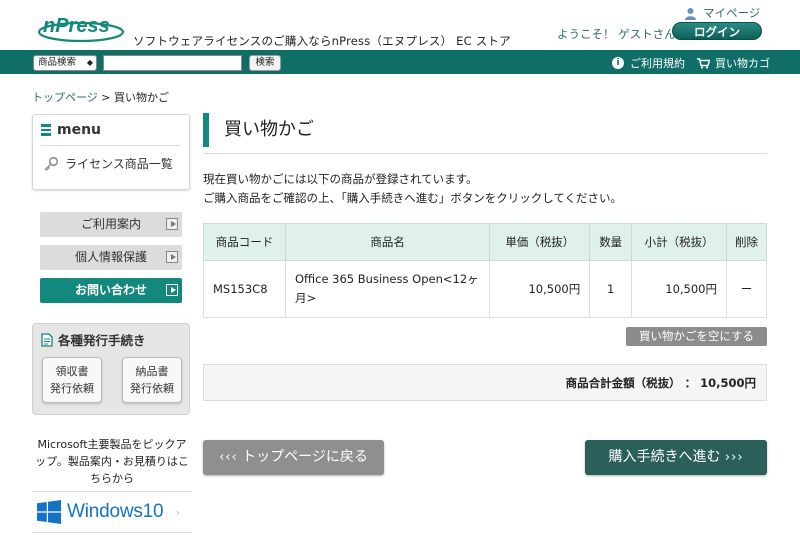 The width and height of the screenshot is (800, 536). Describe the element at coordinates (728, 383) in the screenshot. I see `total-value: 10,500円` at that location.